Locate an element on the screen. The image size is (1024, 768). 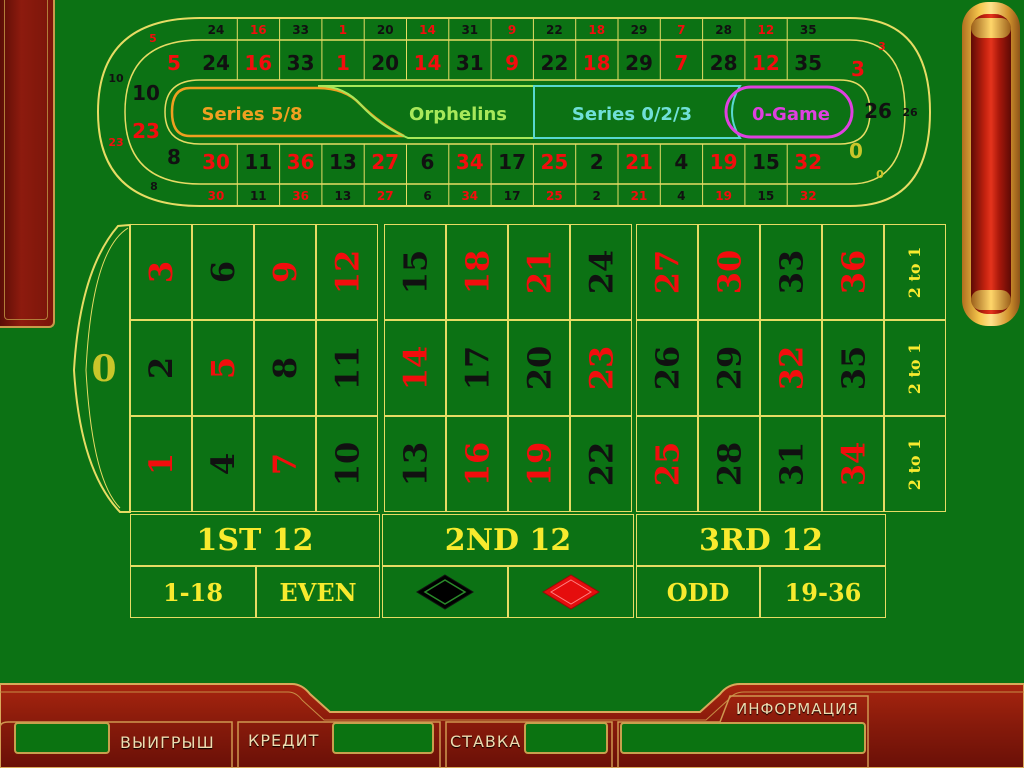
zero-label: 0 is located at coordinates (104, 369).